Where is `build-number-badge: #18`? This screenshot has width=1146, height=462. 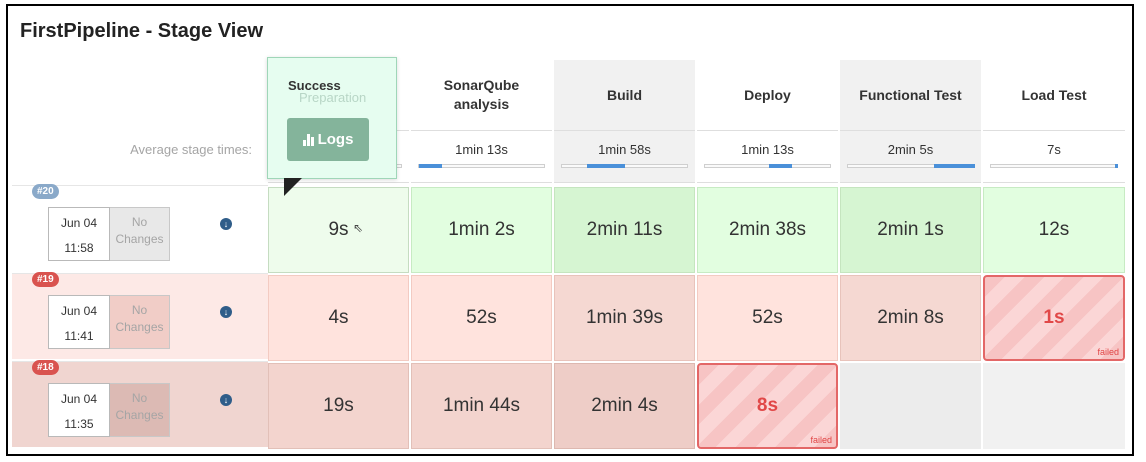 build-number-badge: #18 is located at coordinates (45, 367).